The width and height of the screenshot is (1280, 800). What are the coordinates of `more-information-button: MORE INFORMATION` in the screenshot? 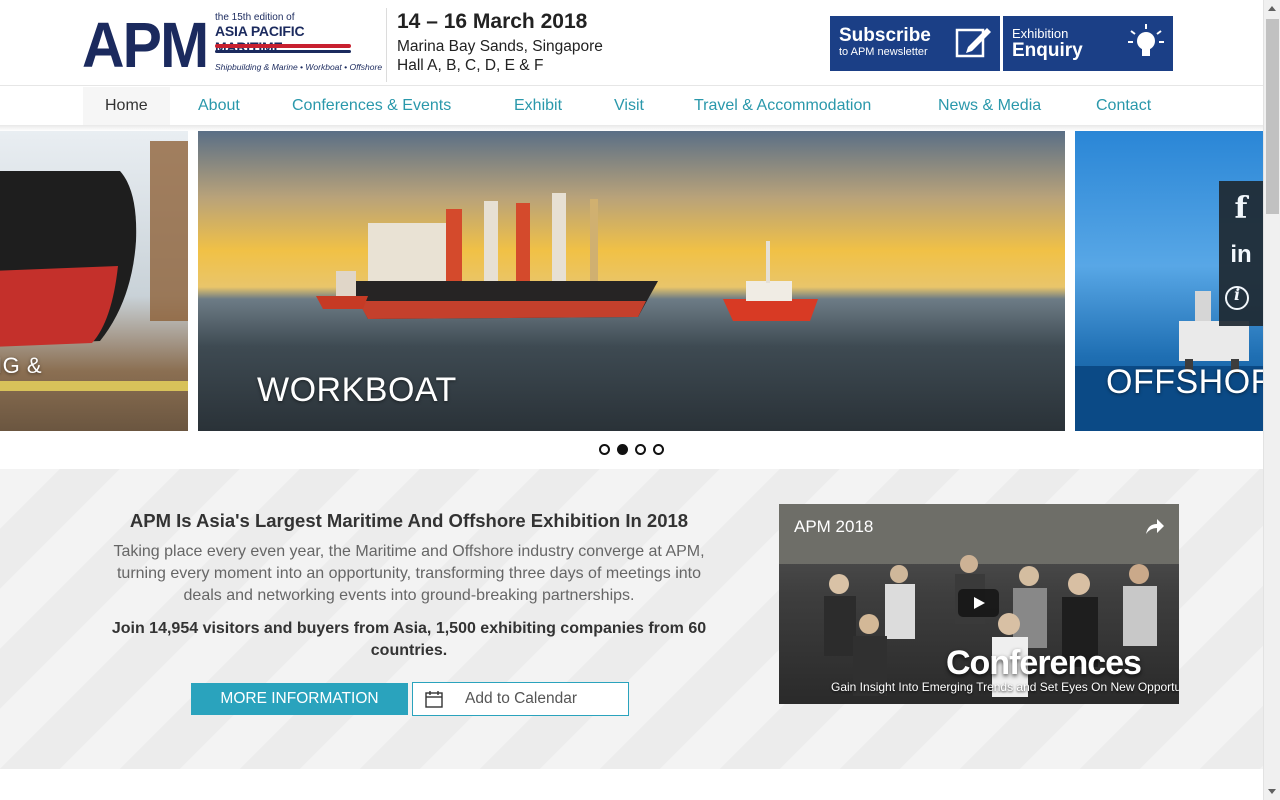 It's located at (299, 699).